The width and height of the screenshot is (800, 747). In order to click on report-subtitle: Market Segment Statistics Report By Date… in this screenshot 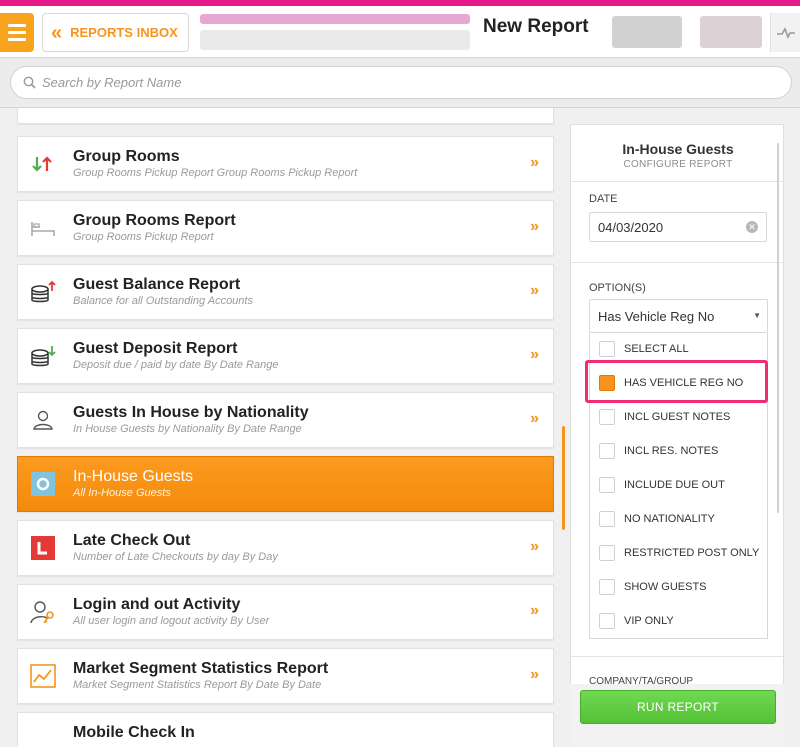, I will do `click(197, 685)`.